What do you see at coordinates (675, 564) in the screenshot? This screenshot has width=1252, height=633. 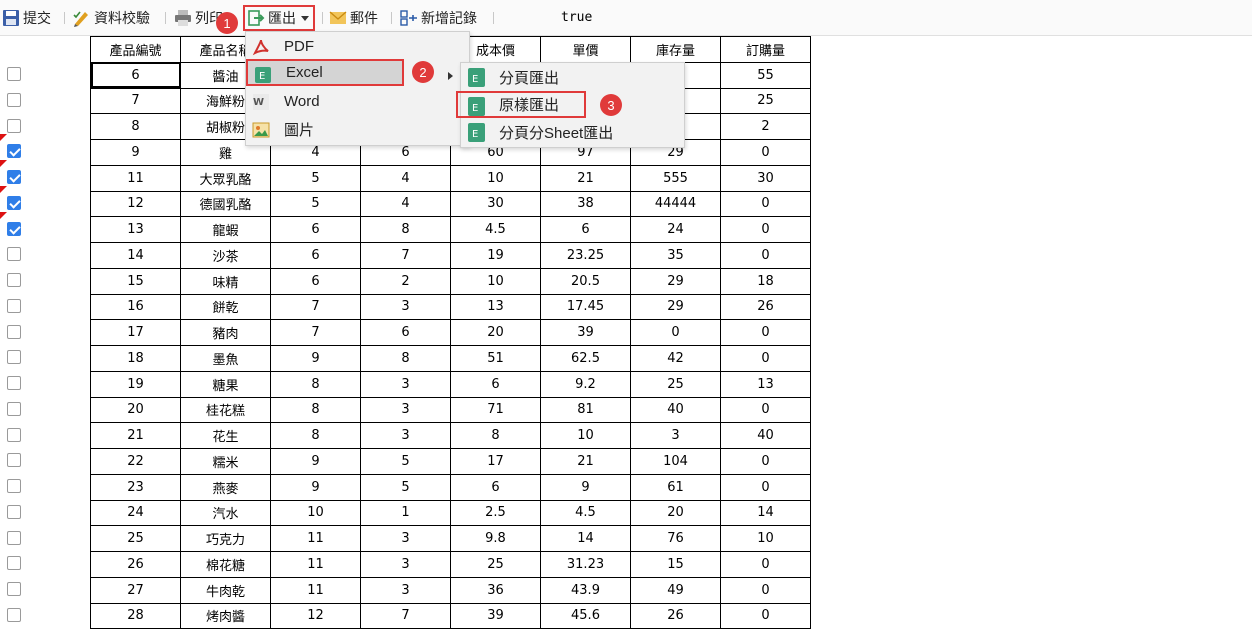 I see `stock-cell: 15` at bounding box center [675, 564].